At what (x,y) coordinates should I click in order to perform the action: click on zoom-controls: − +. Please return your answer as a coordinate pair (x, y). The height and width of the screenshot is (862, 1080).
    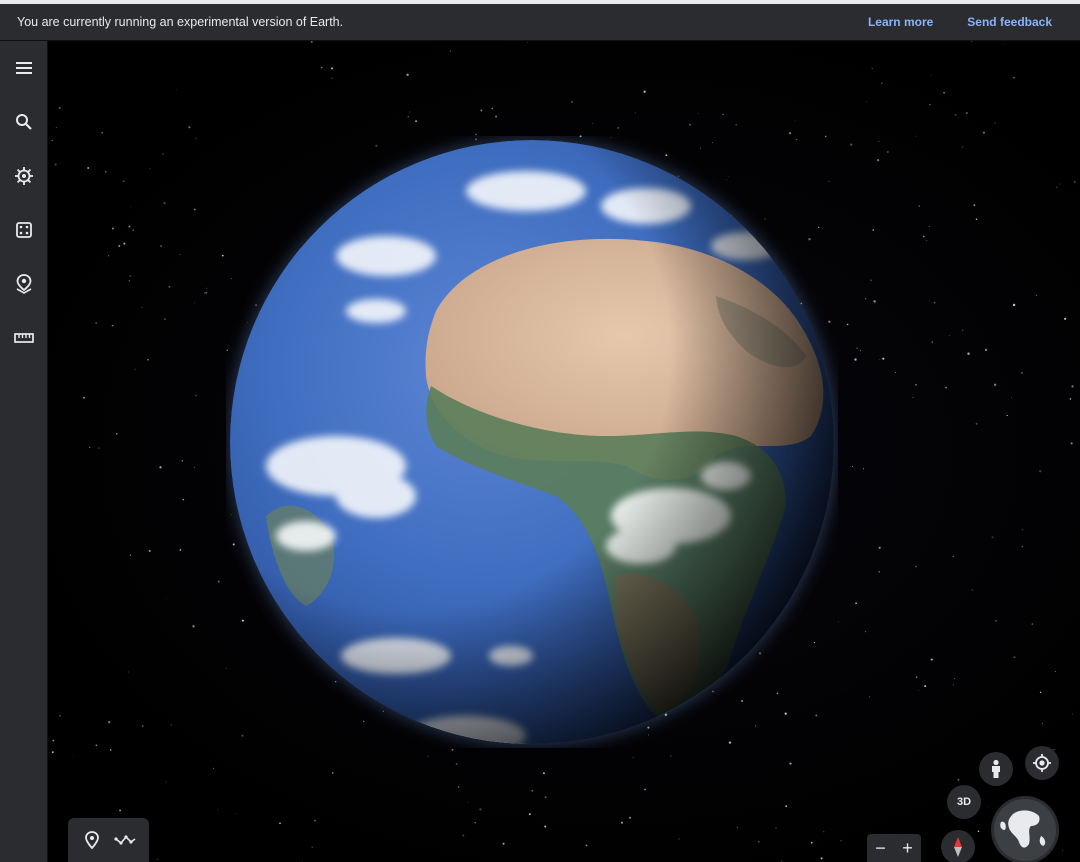
    Looking at the image, I should click on (894, 848).